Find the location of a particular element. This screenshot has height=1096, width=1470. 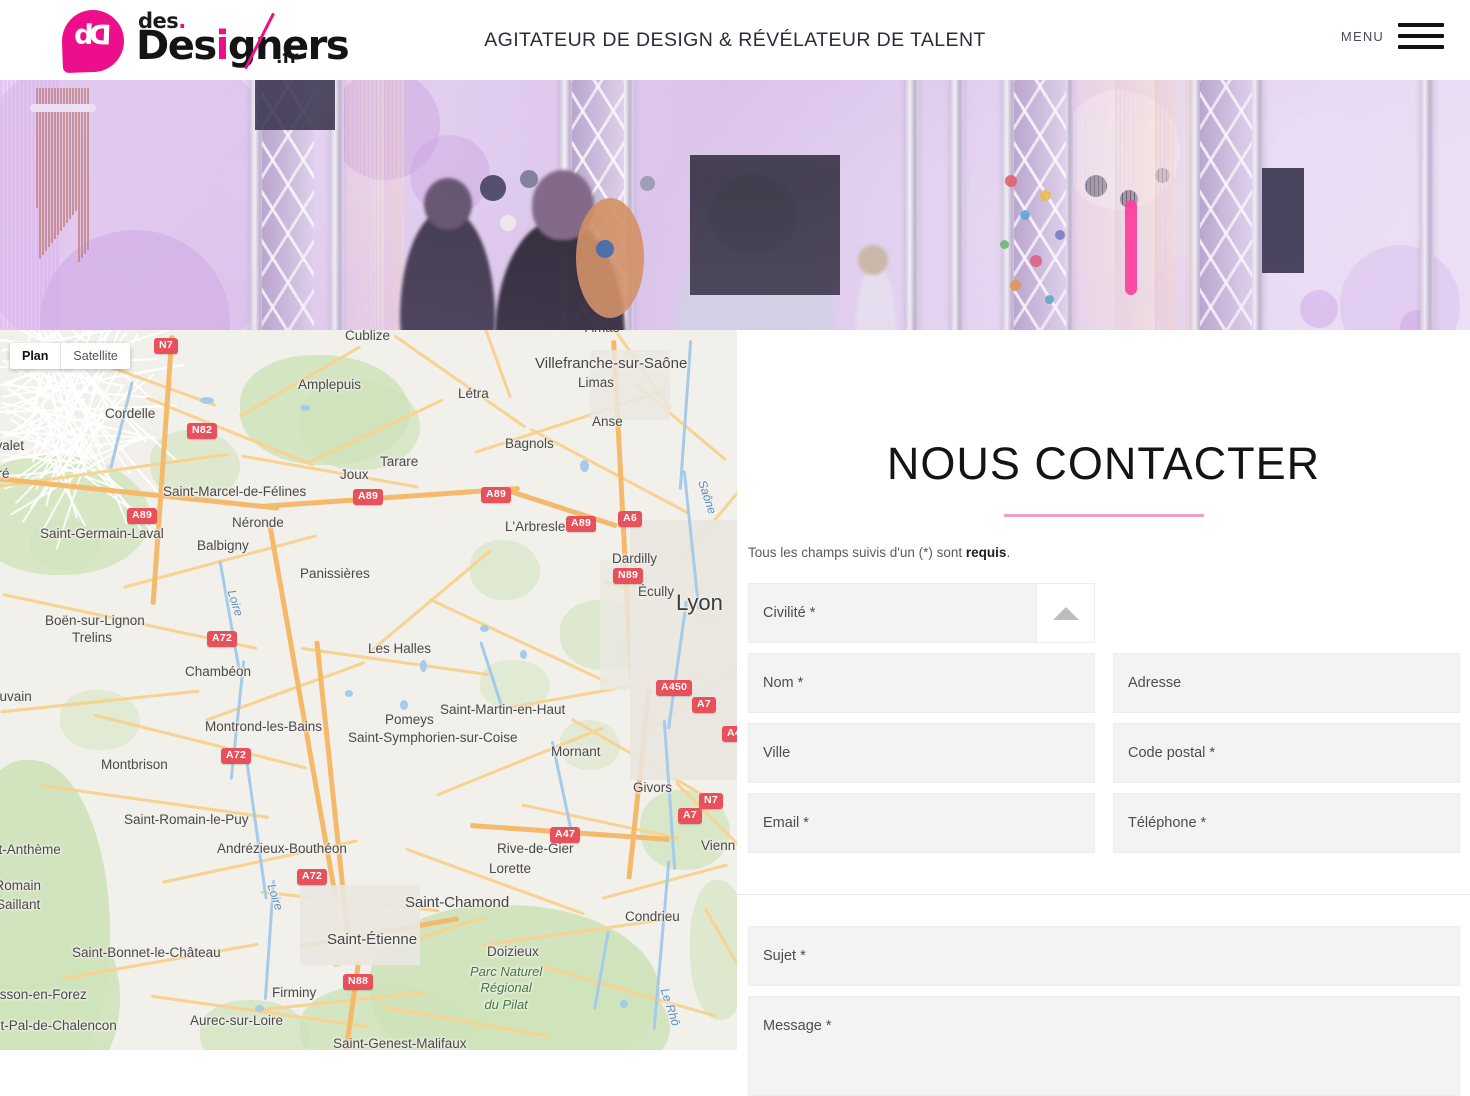

note-text-after: . is located at coordinates (1008, 552).